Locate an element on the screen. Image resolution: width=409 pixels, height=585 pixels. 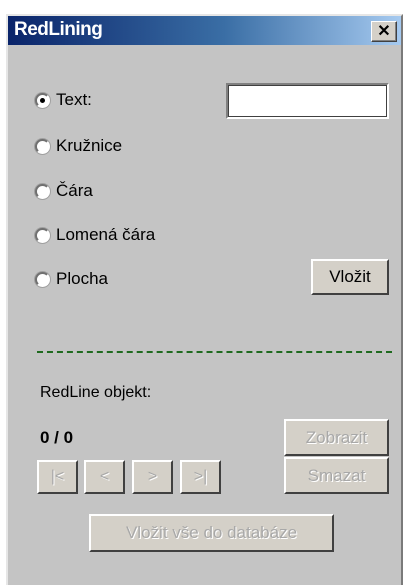
insert-button: Vložit is located at coordinates (350, 277).